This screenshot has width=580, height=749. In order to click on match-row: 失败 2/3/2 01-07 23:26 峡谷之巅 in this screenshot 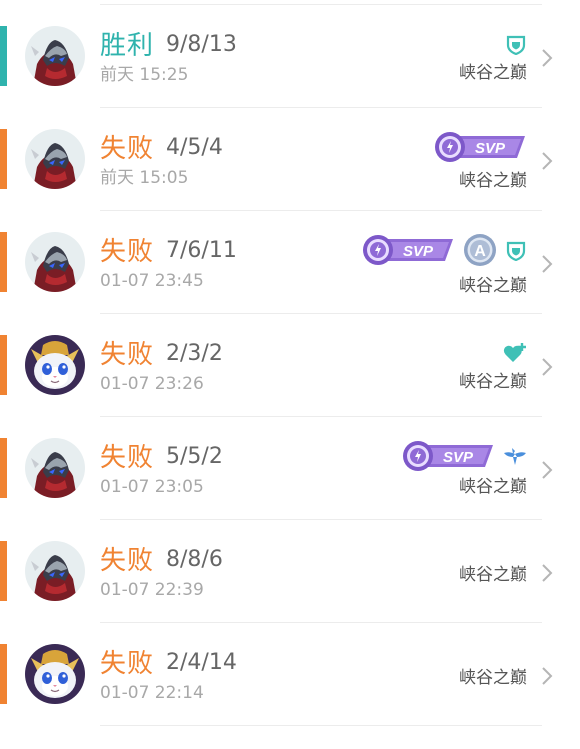, I will do `click(290, 365)`.